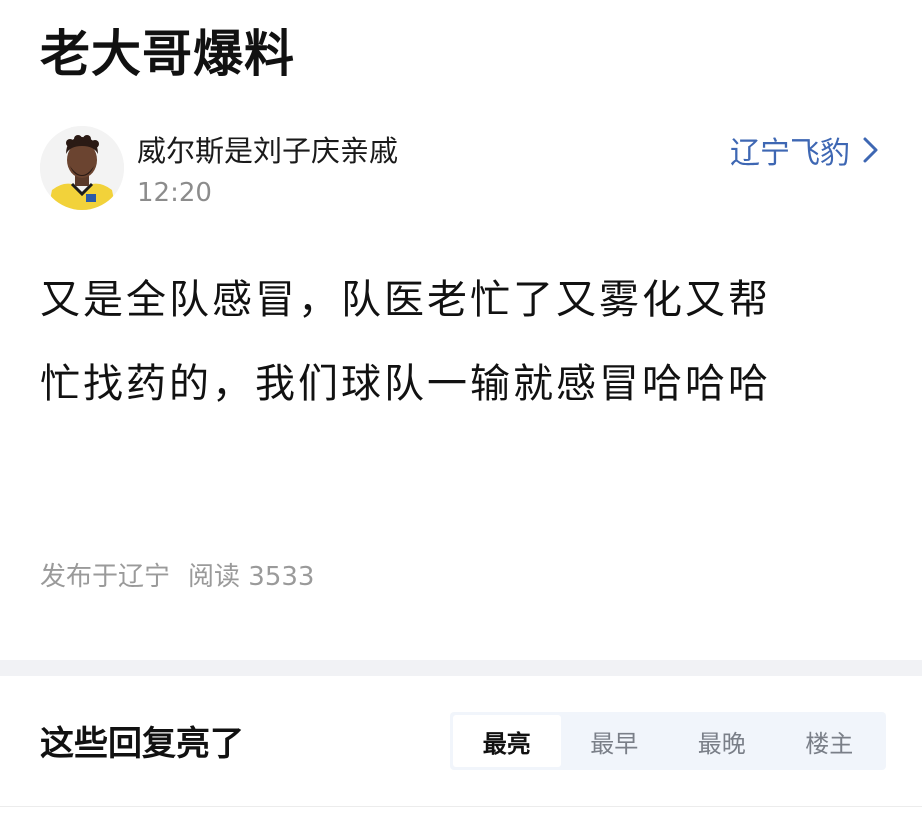 The width and height of the screenshot is (922, 830). I want to click on author-avatar, so click(82, 168).